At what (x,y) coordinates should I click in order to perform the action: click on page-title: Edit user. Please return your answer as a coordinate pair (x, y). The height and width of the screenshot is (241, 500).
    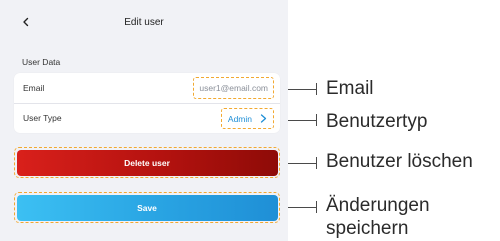
    Looking at the image, I should click on (144, 22).